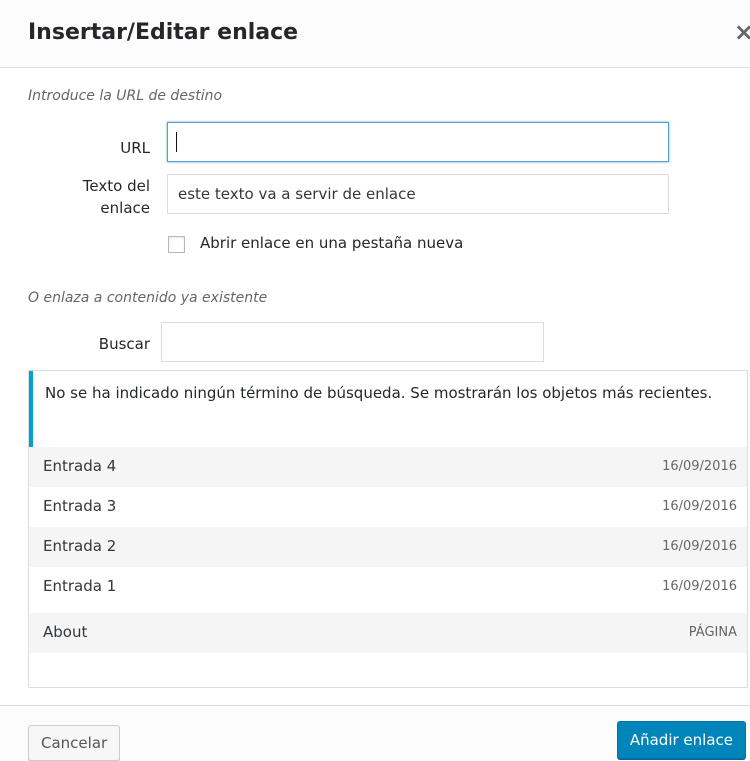 The height and width of the screenshot is (761, 750). Describe the element at coordinates (80, 506) in the screenshot. I see `result-item-title: Entrada 3` at that location.